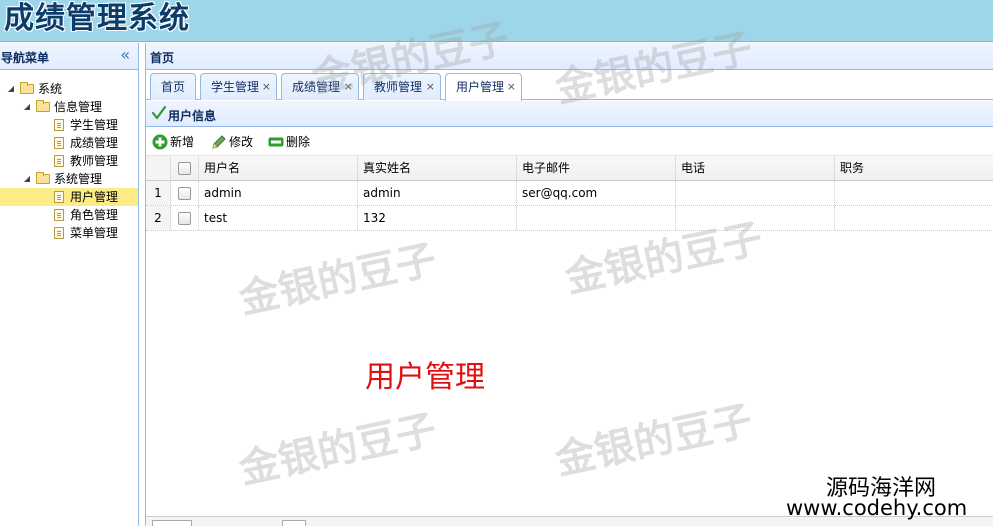  Describe the element at coordinates (69, 125) in the screenshot. I see `tree-item: 学生管理` at that location.